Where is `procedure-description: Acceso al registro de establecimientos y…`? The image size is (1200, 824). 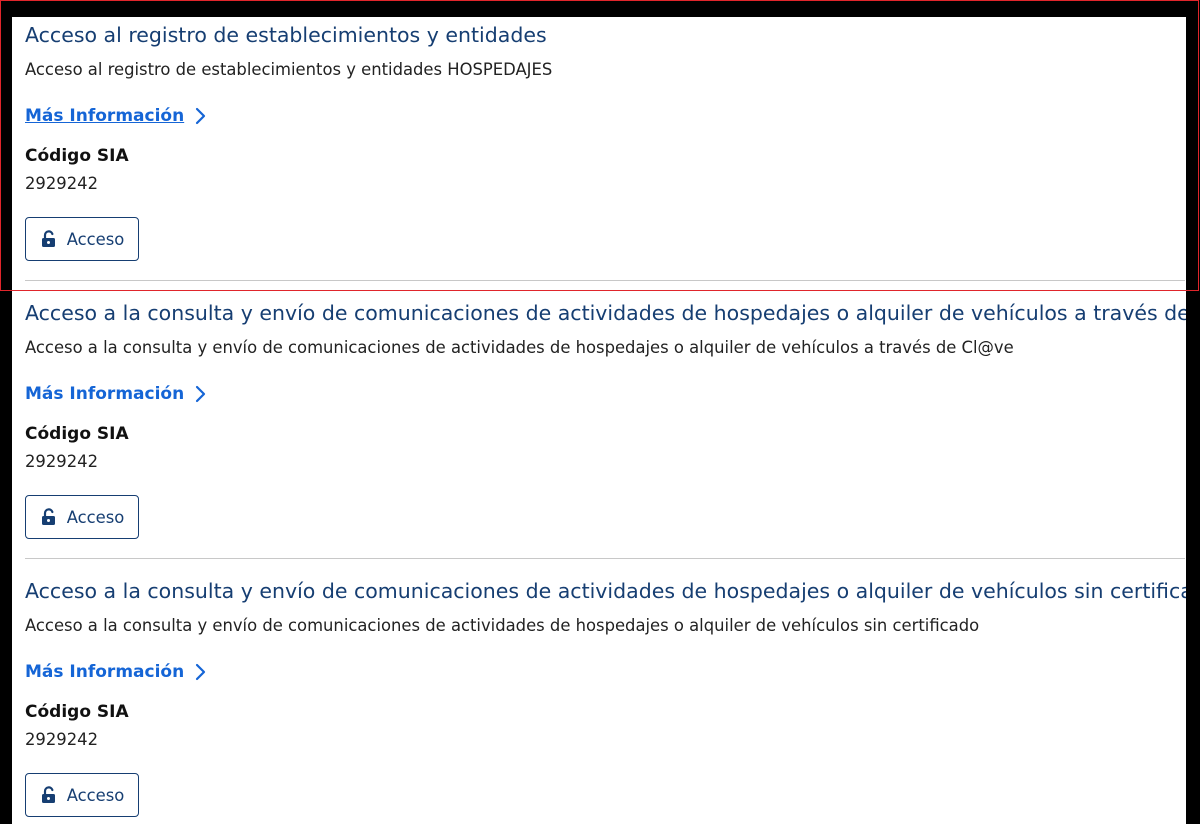
procedure-description: Acceso al registro de establecimientos y… is located at coordinates (289, 69).